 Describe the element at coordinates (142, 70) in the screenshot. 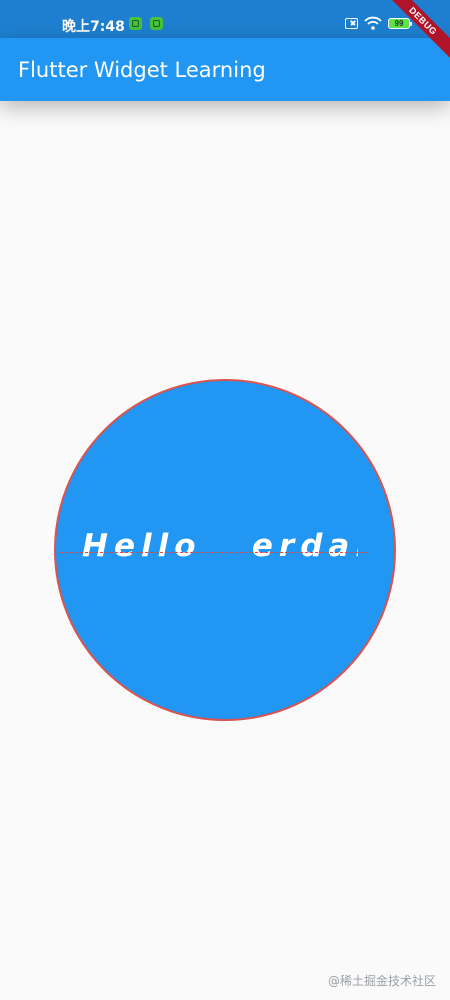

I see `app-title: Flutter Widget Learning` at that location.